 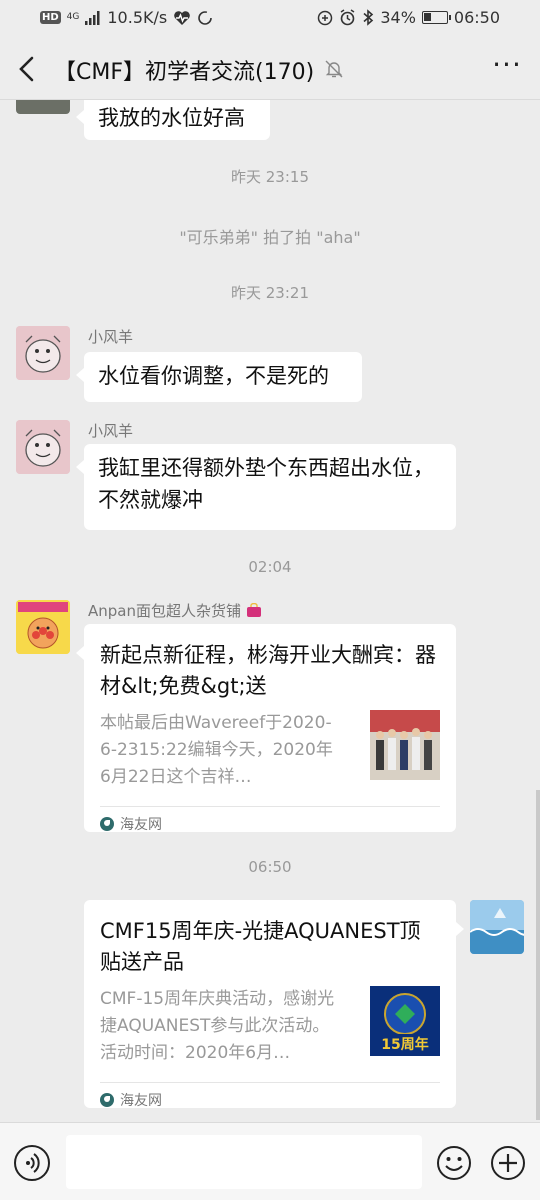 I want to click on plus-icon, so click(x=508, y=1163).